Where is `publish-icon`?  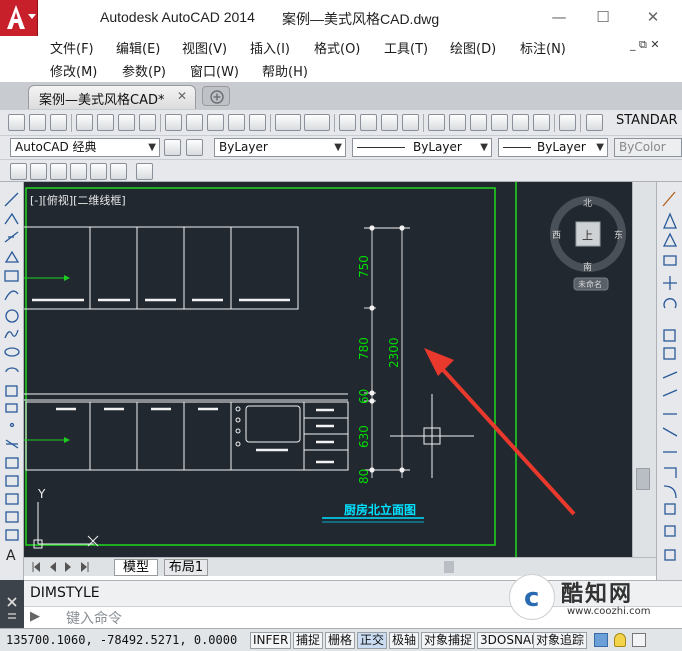
publish-icon is located at coordinates (126, 122).